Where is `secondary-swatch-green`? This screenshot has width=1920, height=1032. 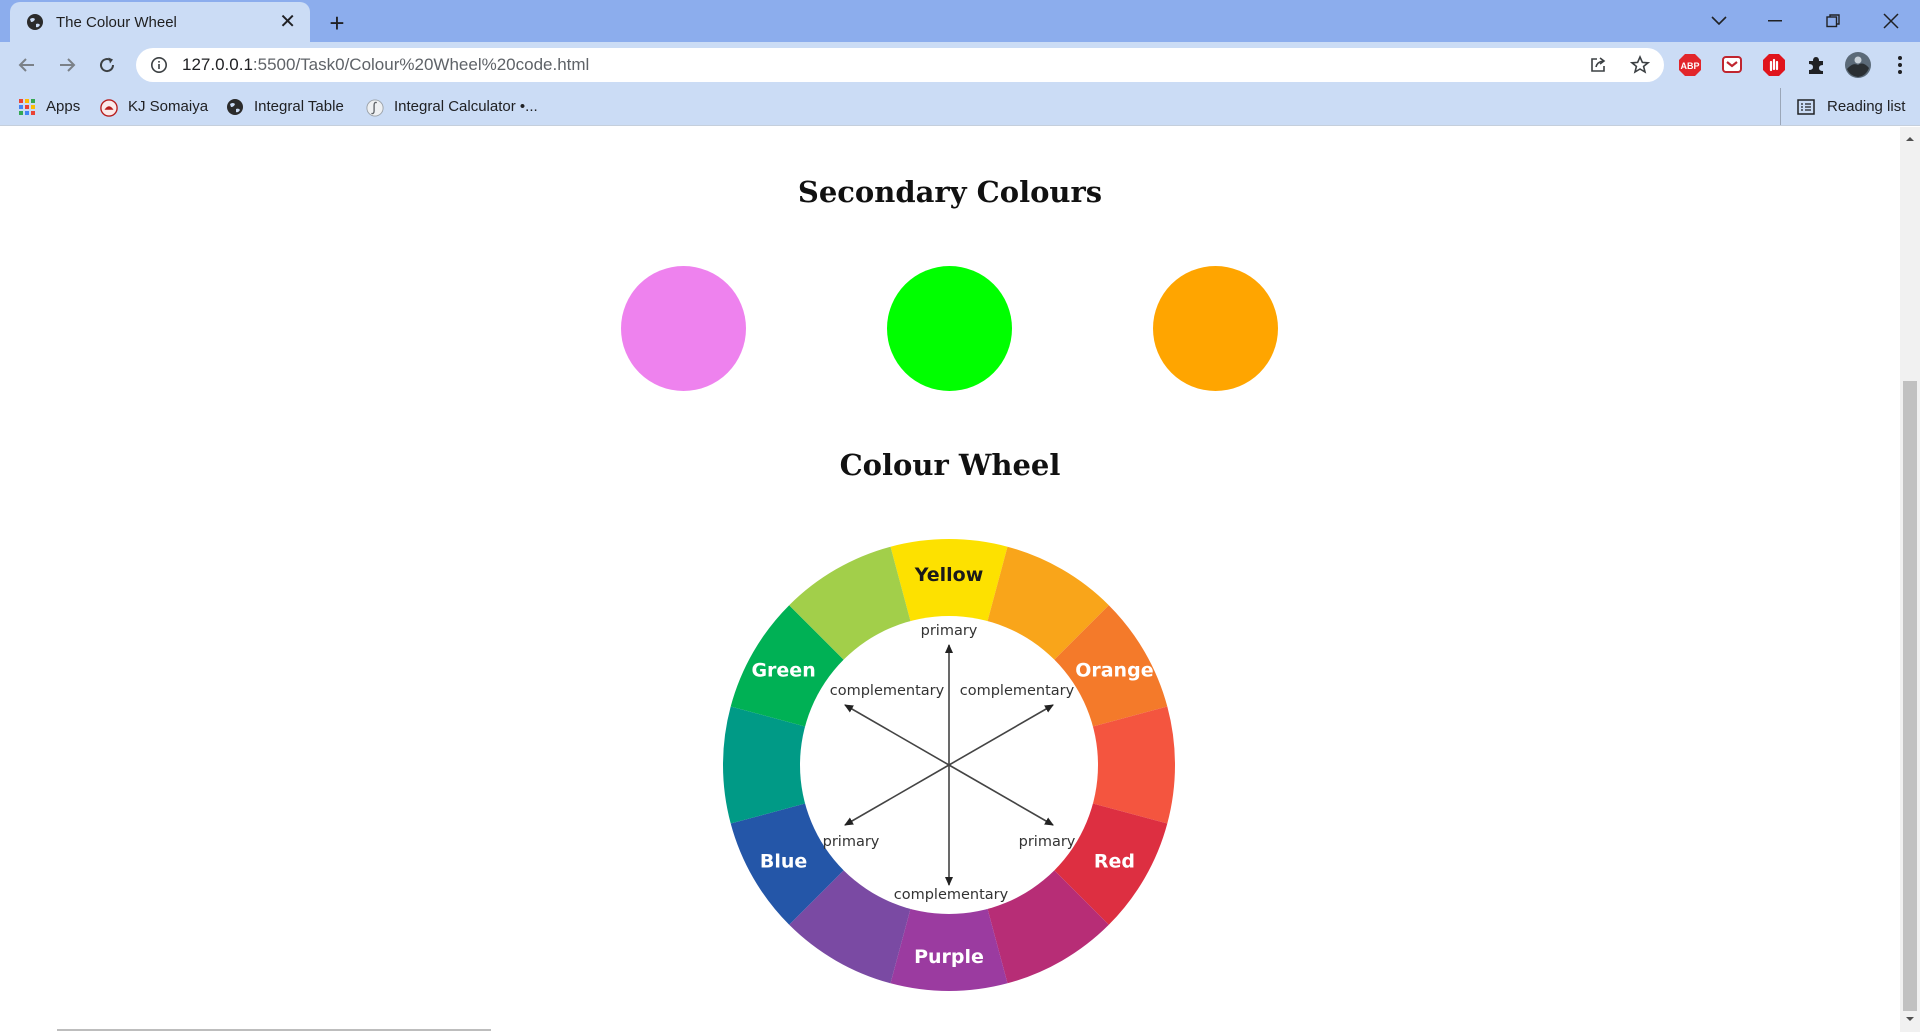
secondary-swatch-green is located at coordinates (949, 328).